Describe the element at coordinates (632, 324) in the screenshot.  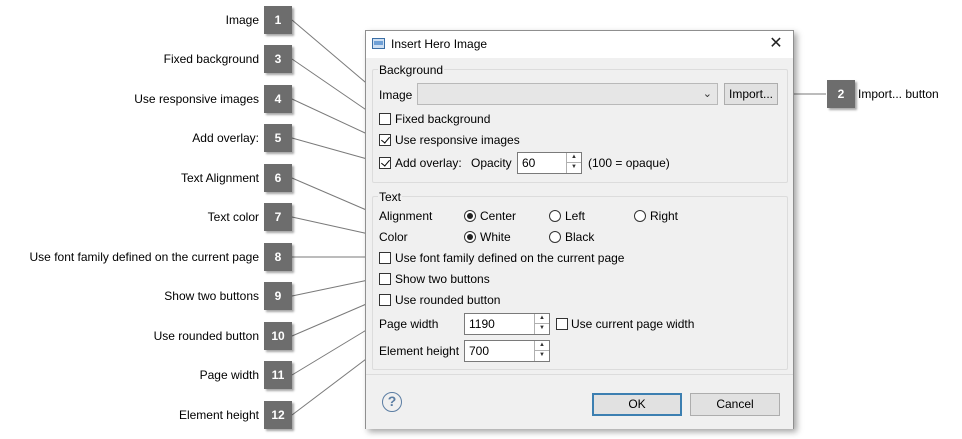
I see `use-current-width-label: Use current page width` at that location.